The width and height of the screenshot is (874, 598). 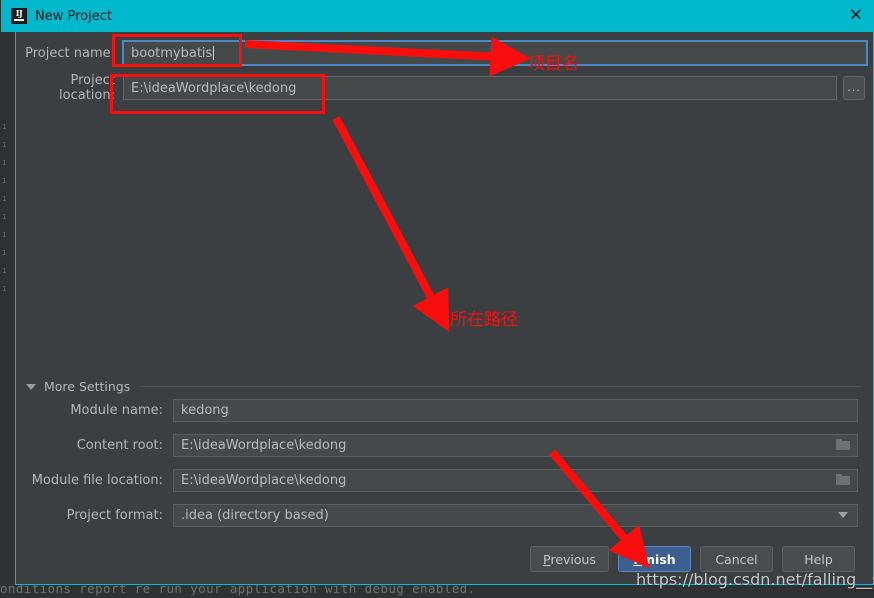 I want to click on previous-button: Previous, so click(x=569, y=559).